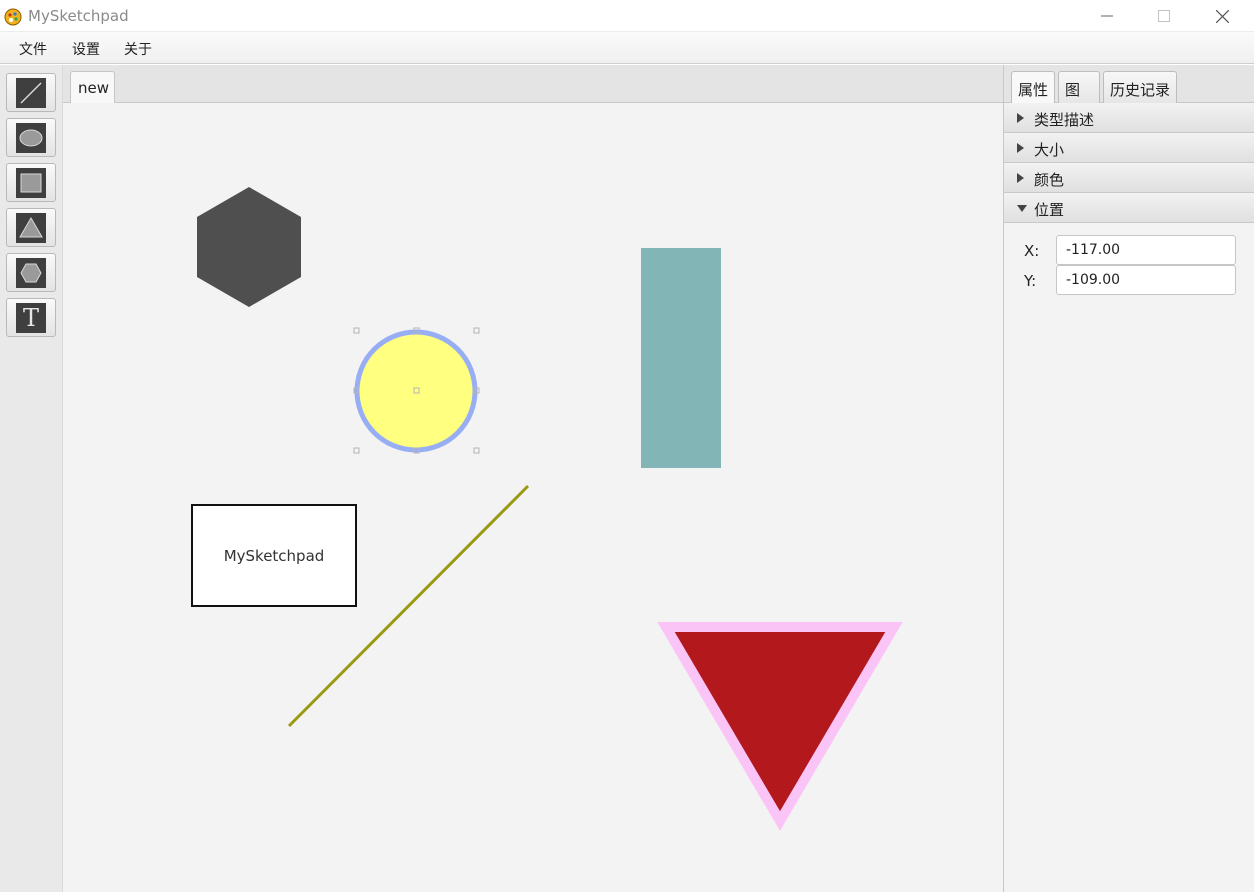 This screenshot has height=892, width=1254. I want to click on section-color: 颜色, so click(1129, 178).